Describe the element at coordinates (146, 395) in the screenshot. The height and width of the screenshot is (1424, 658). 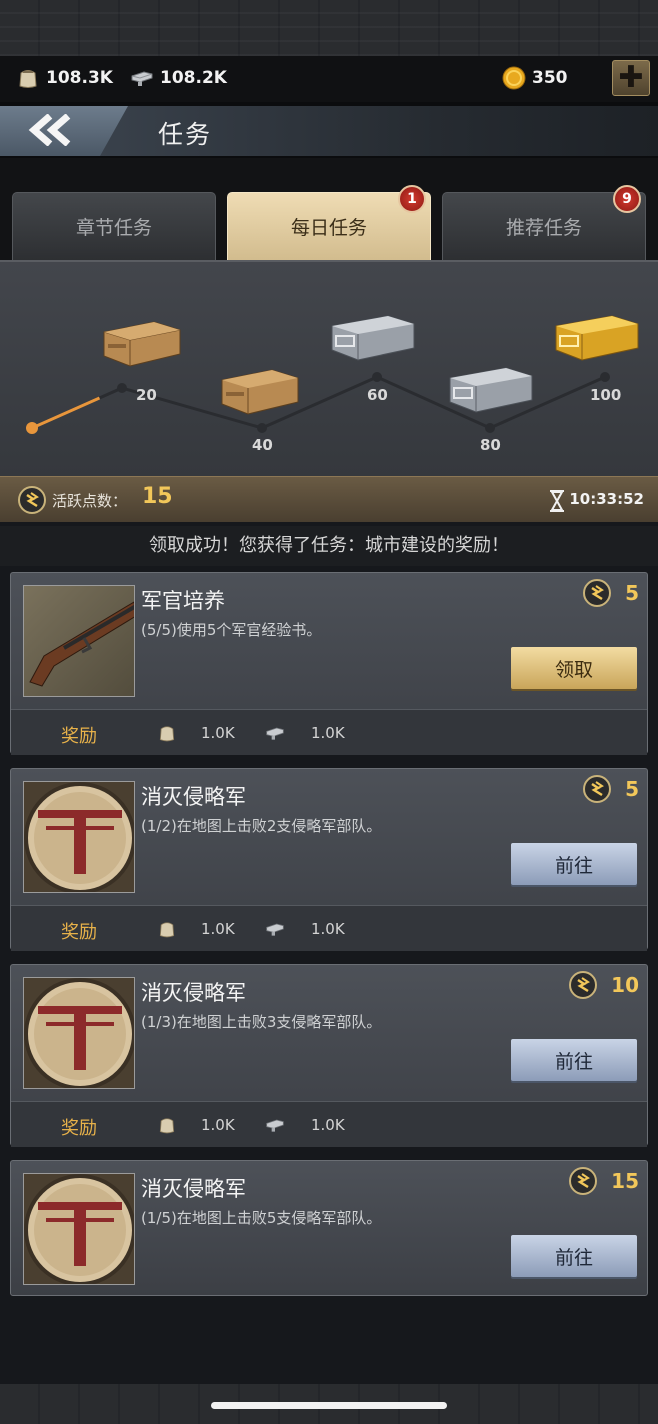
I see `milestone-label: 20` at that location.